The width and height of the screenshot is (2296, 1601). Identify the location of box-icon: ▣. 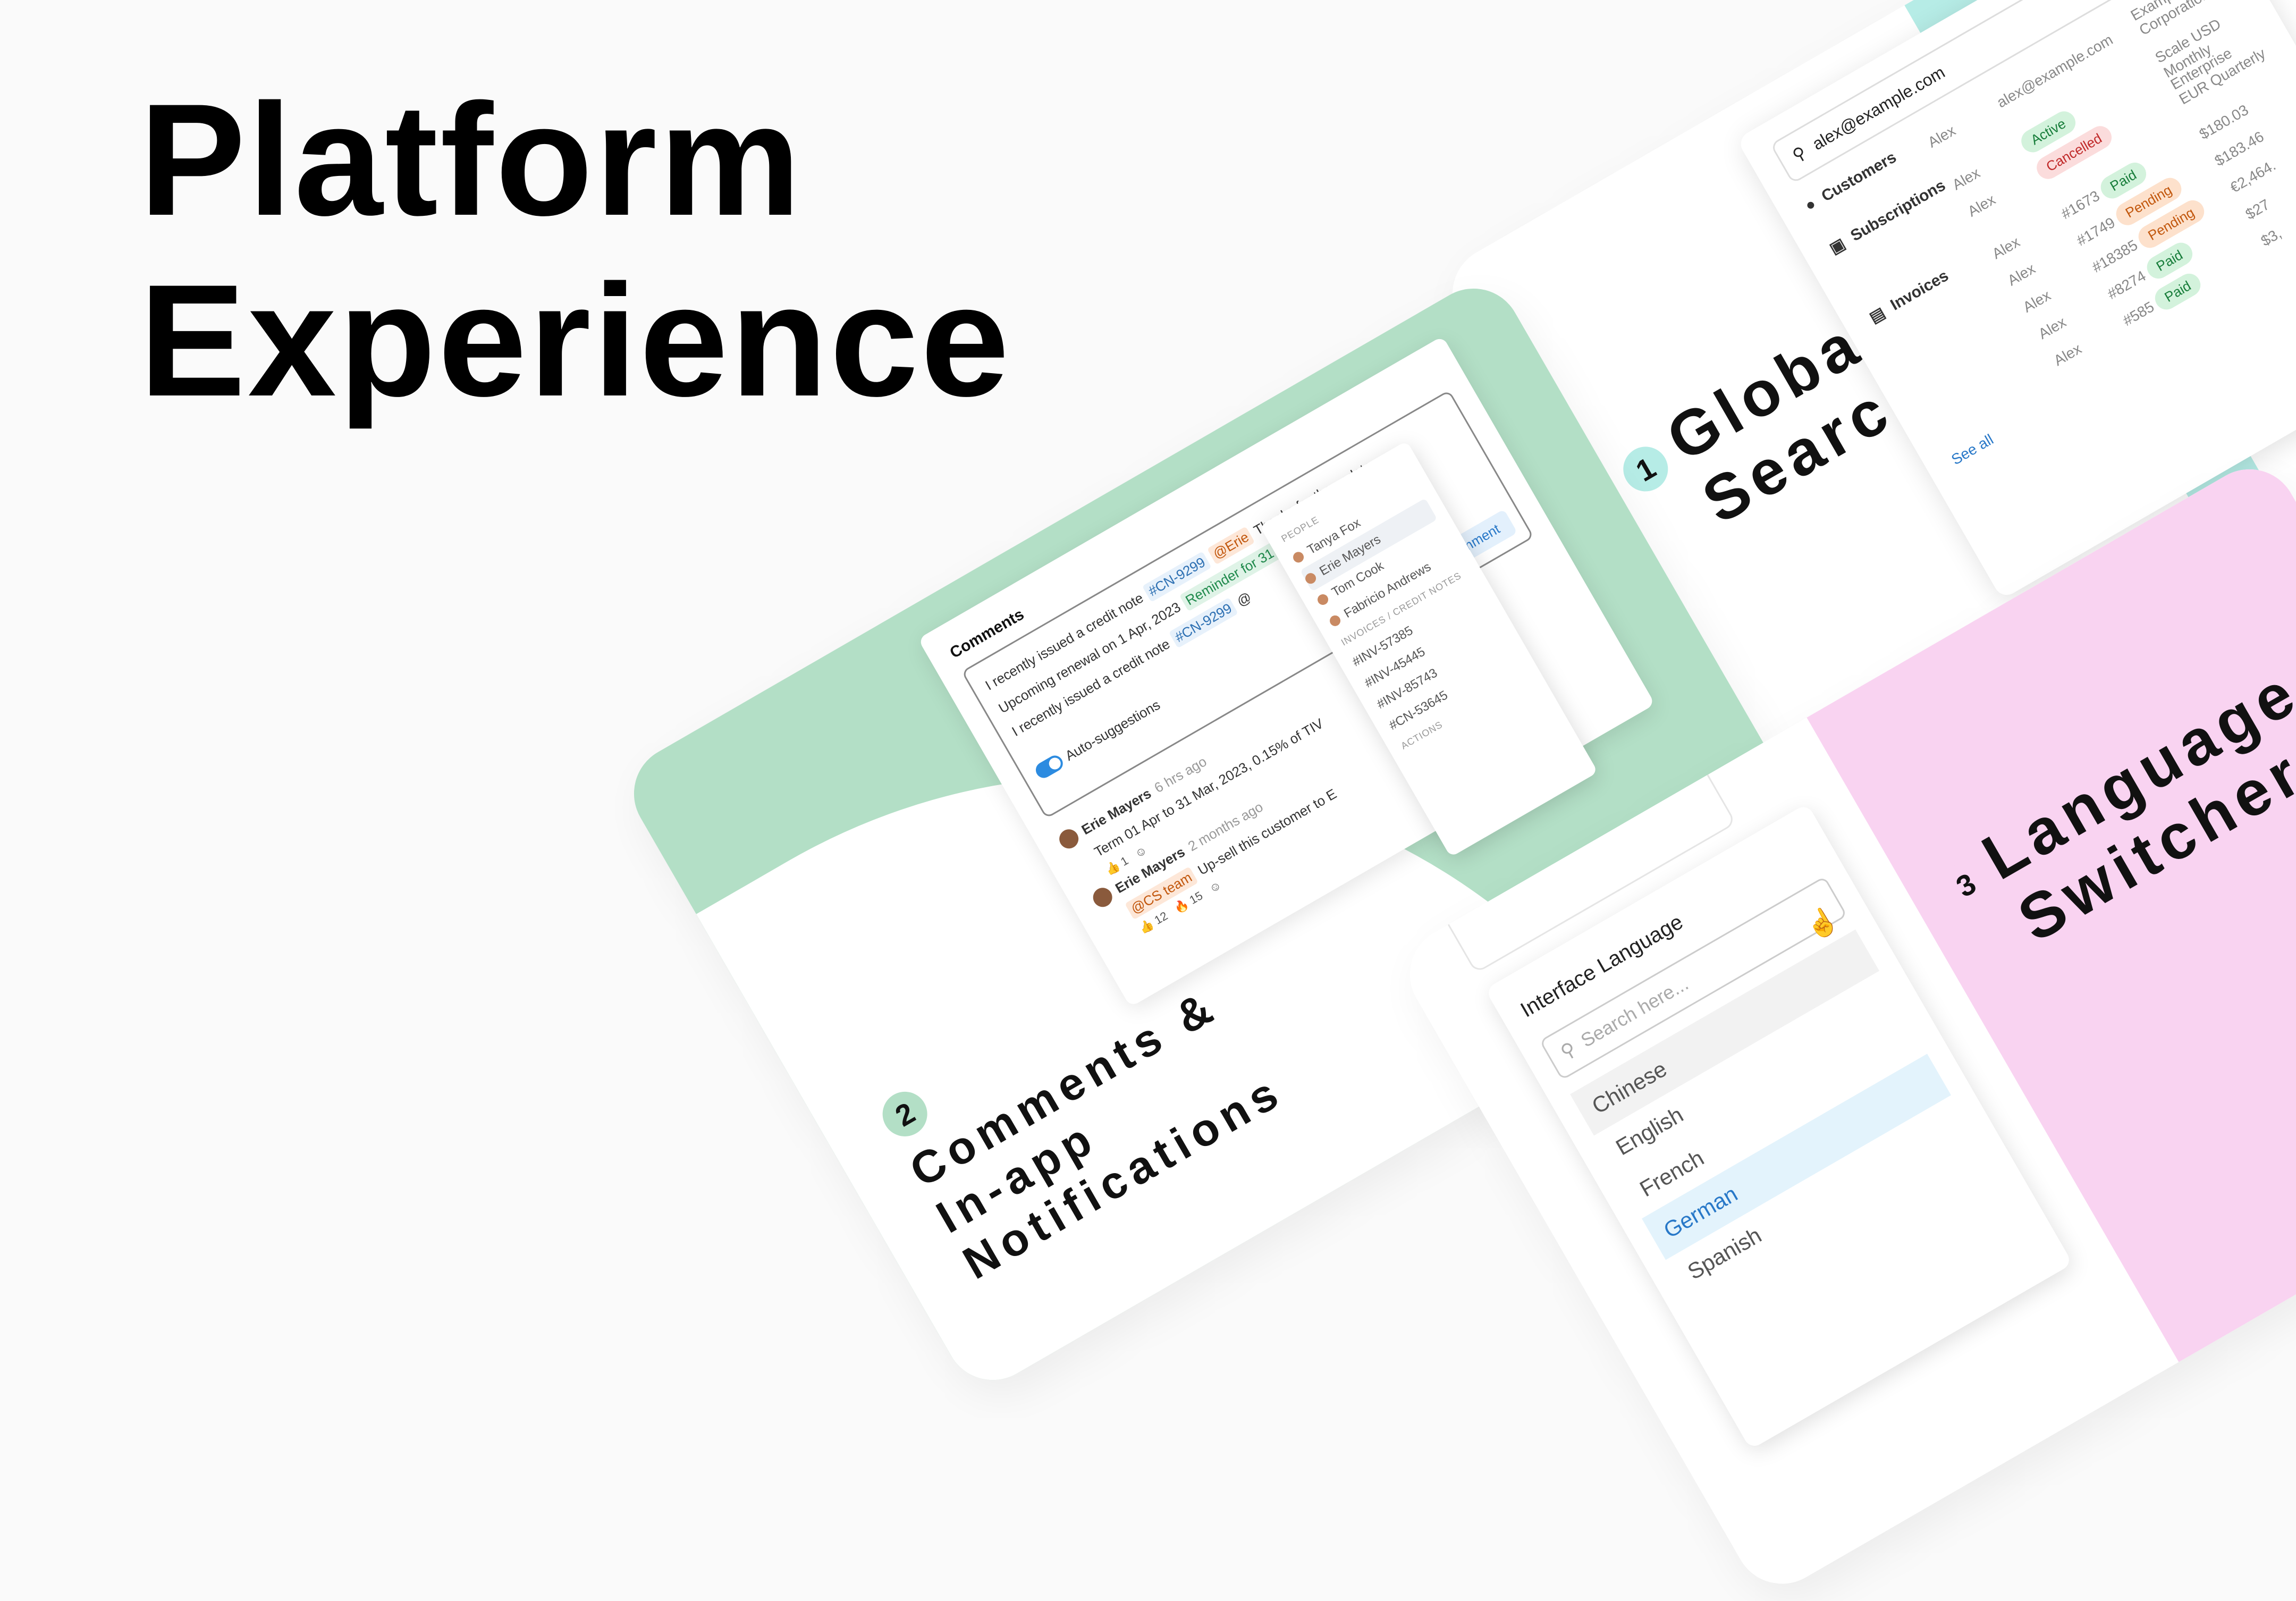
(1837, 246).